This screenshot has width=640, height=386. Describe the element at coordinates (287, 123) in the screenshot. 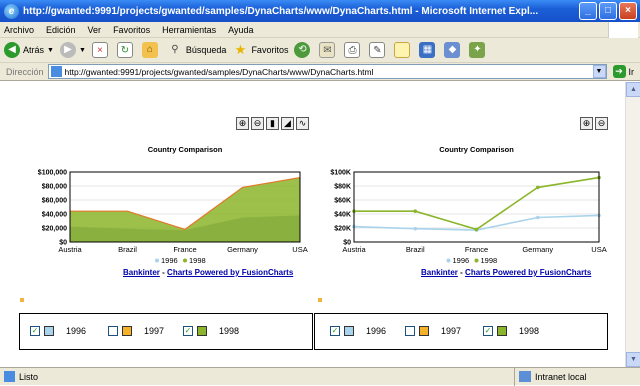

I see `area-chart-icon: ◢` at that location.